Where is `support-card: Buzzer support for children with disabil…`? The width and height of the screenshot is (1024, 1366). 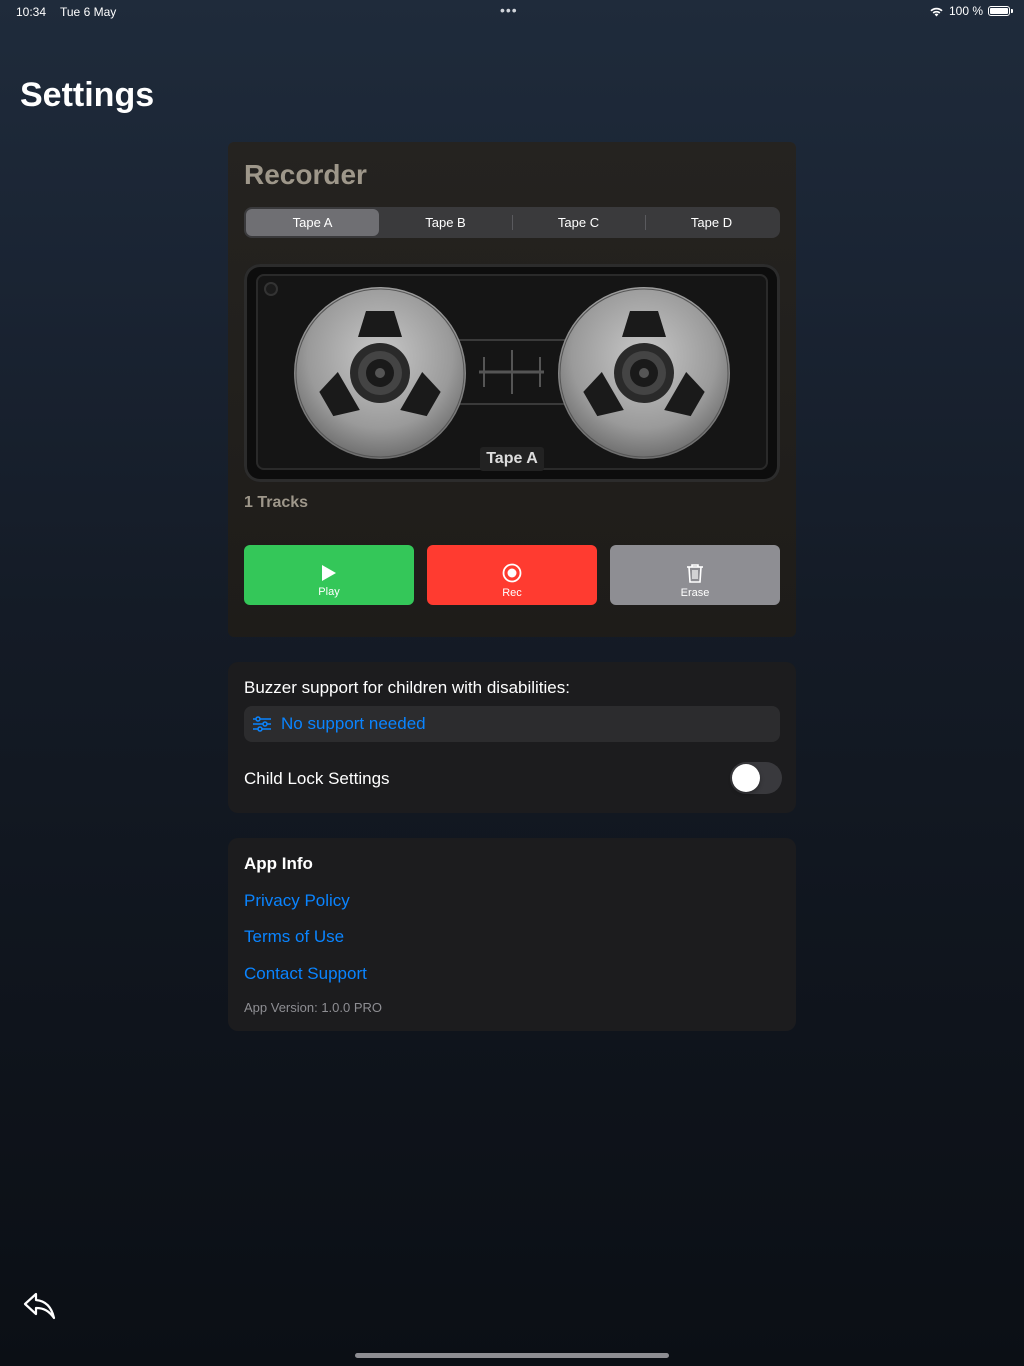
support-card: Buzzer support for children with disabil… is located at coordinates (512, 737).